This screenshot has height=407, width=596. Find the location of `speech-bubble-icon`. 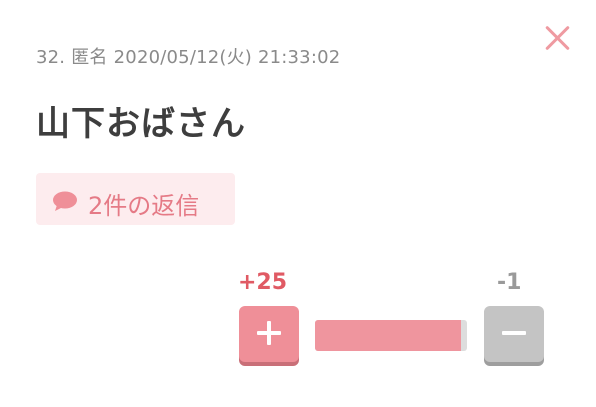

speech-bubble-icon is located at coordinates (65, 201).